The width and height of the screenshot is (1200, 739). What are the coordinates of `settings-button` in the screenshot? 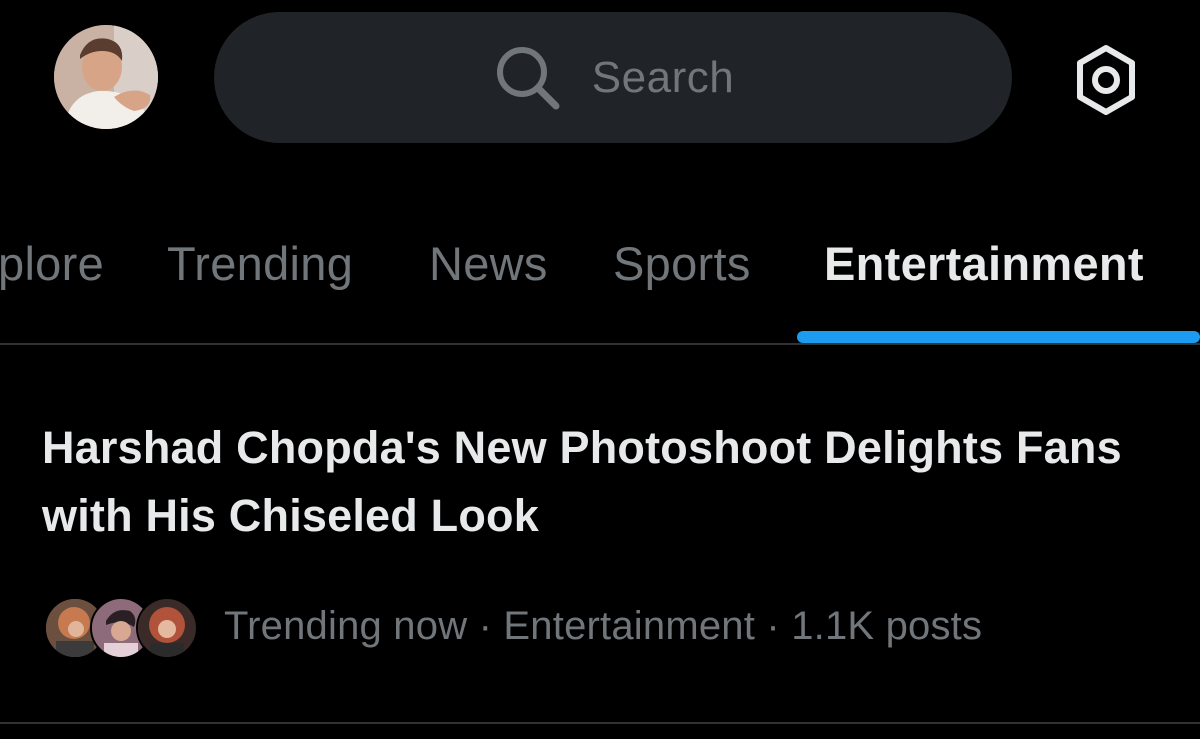 It's located at (1106, 82).